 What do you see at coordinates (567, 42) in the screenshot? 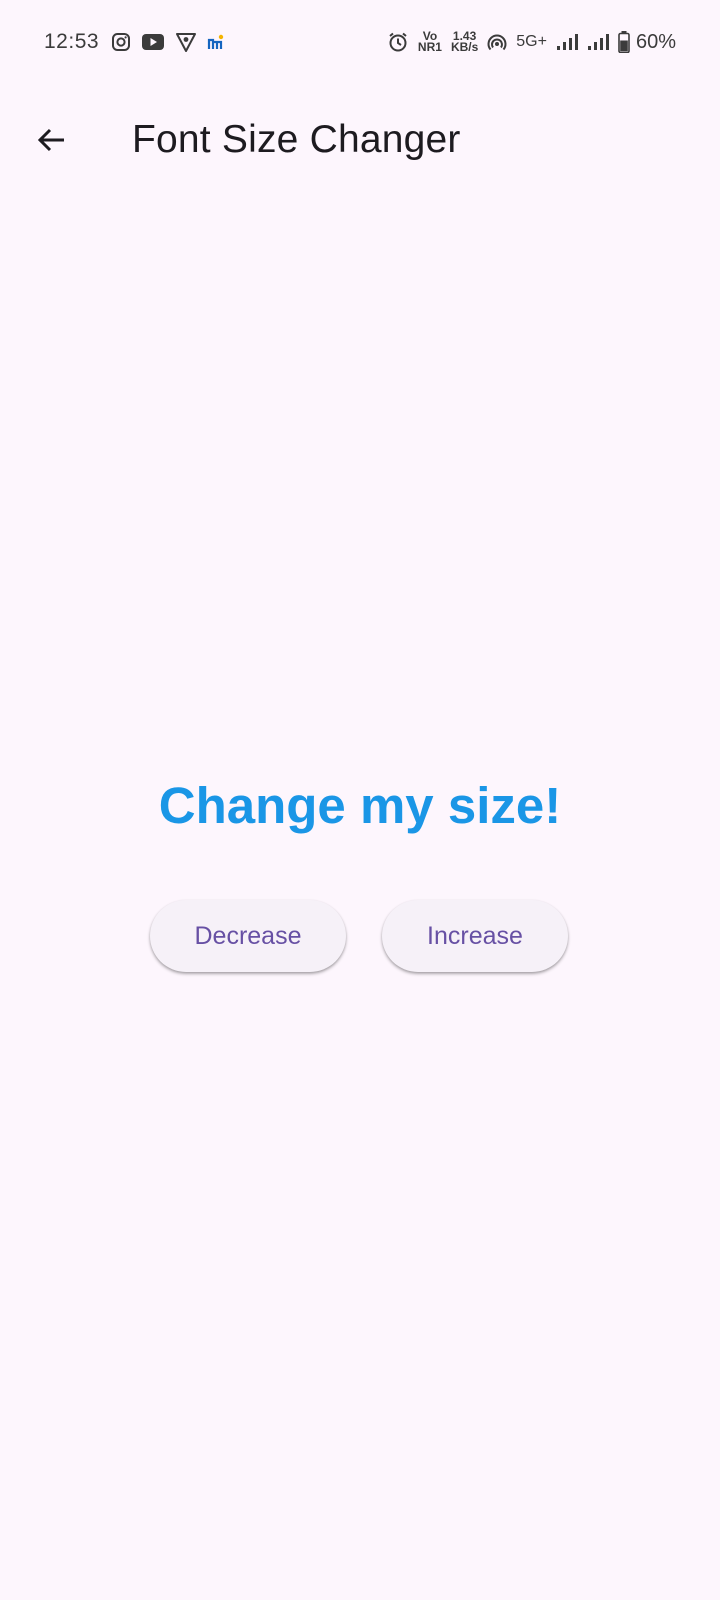
I see `signal-icon` at bounding box center [567, 42].